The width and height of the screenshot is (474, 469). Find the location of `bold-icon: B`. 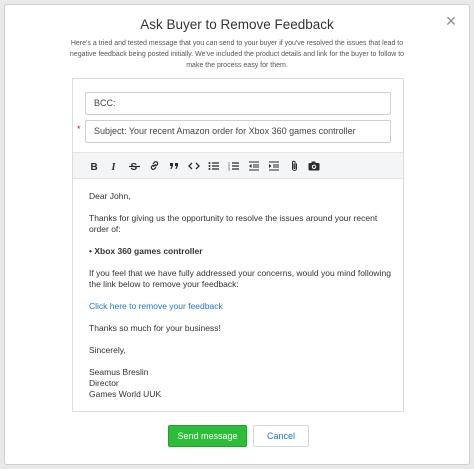

bold-icon: B is located at coordinates (94, 166).